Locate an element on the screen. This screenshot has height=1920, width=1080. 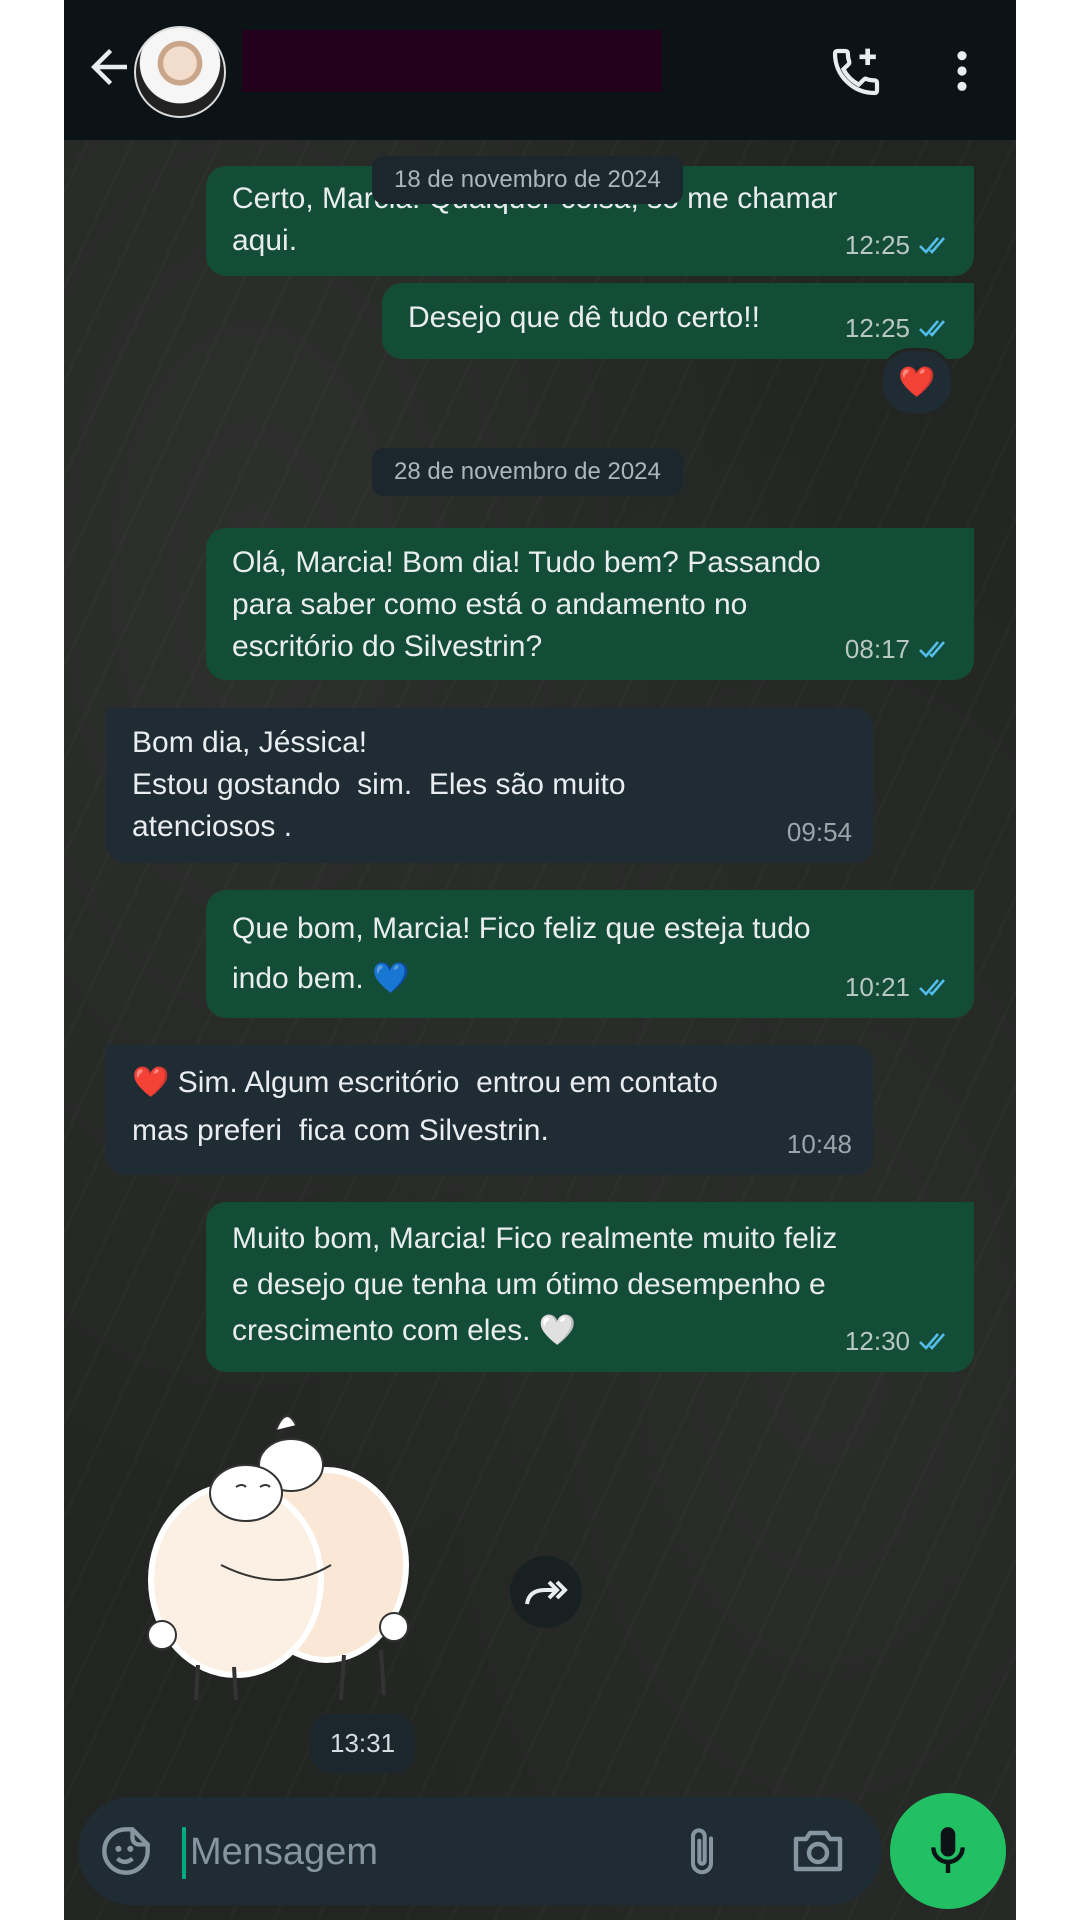
message-reaction: ❤️ is located at coordinates (917, 382).